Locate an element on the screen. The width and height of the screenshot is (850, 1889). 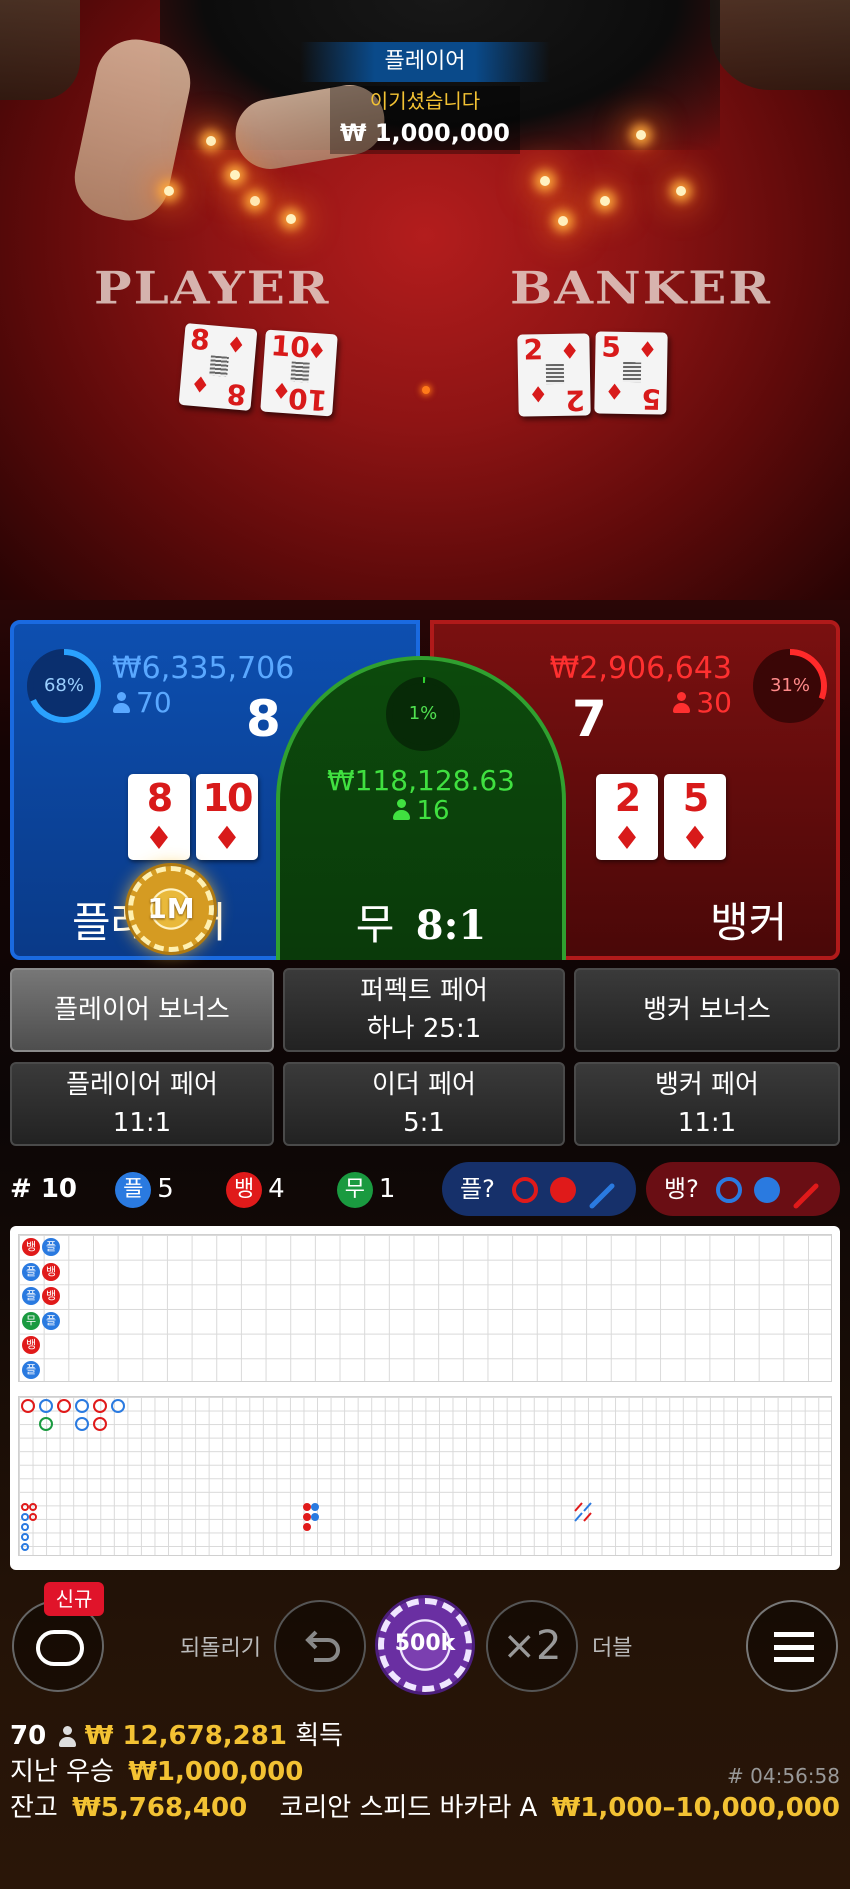
bead-road: 뱅플플뱅플뱅무플뱅플 is located at coordinates (425, 1308).